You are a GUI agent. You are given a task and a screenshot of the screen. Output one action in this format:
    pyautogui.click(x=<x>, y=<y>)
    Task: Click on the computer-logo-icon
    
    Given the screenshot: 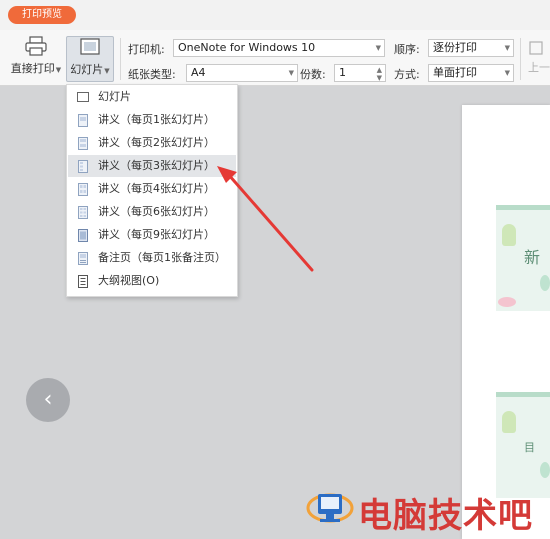 What is the action you would take?
    pyautogui.click(x=330, y=508)
    